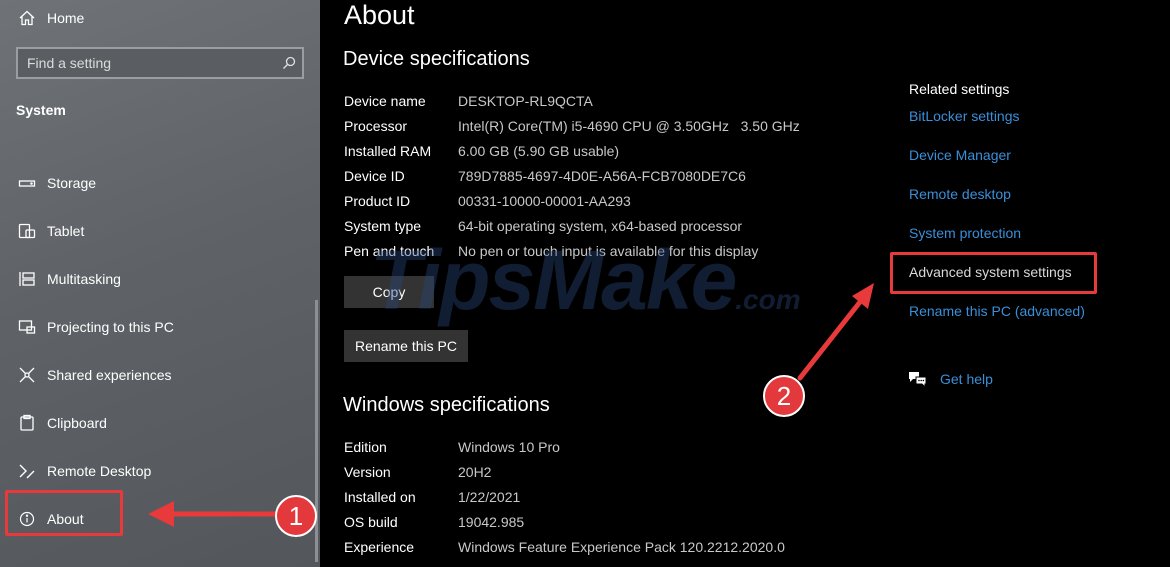 This screenshot has height=567, width=1170. What do you see at coordinates (452, 447) in the screenshot?
I see `spec-row-edition: Edition Windows 10 Pro` at bounding box center [452, 447].